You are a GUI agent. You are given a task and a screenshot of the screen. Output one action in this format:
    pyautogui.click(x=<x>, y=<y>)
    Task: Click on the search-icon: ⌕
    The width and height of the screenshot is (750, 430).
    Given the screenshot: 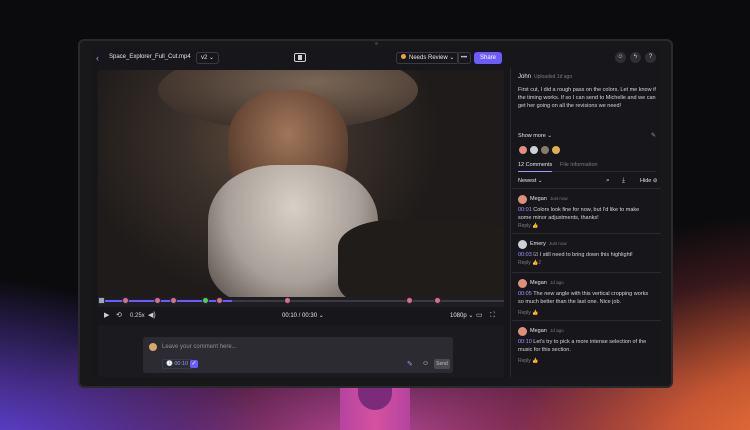 What is the action you would take?
    pyautogui.click(x=608, y=181)
    